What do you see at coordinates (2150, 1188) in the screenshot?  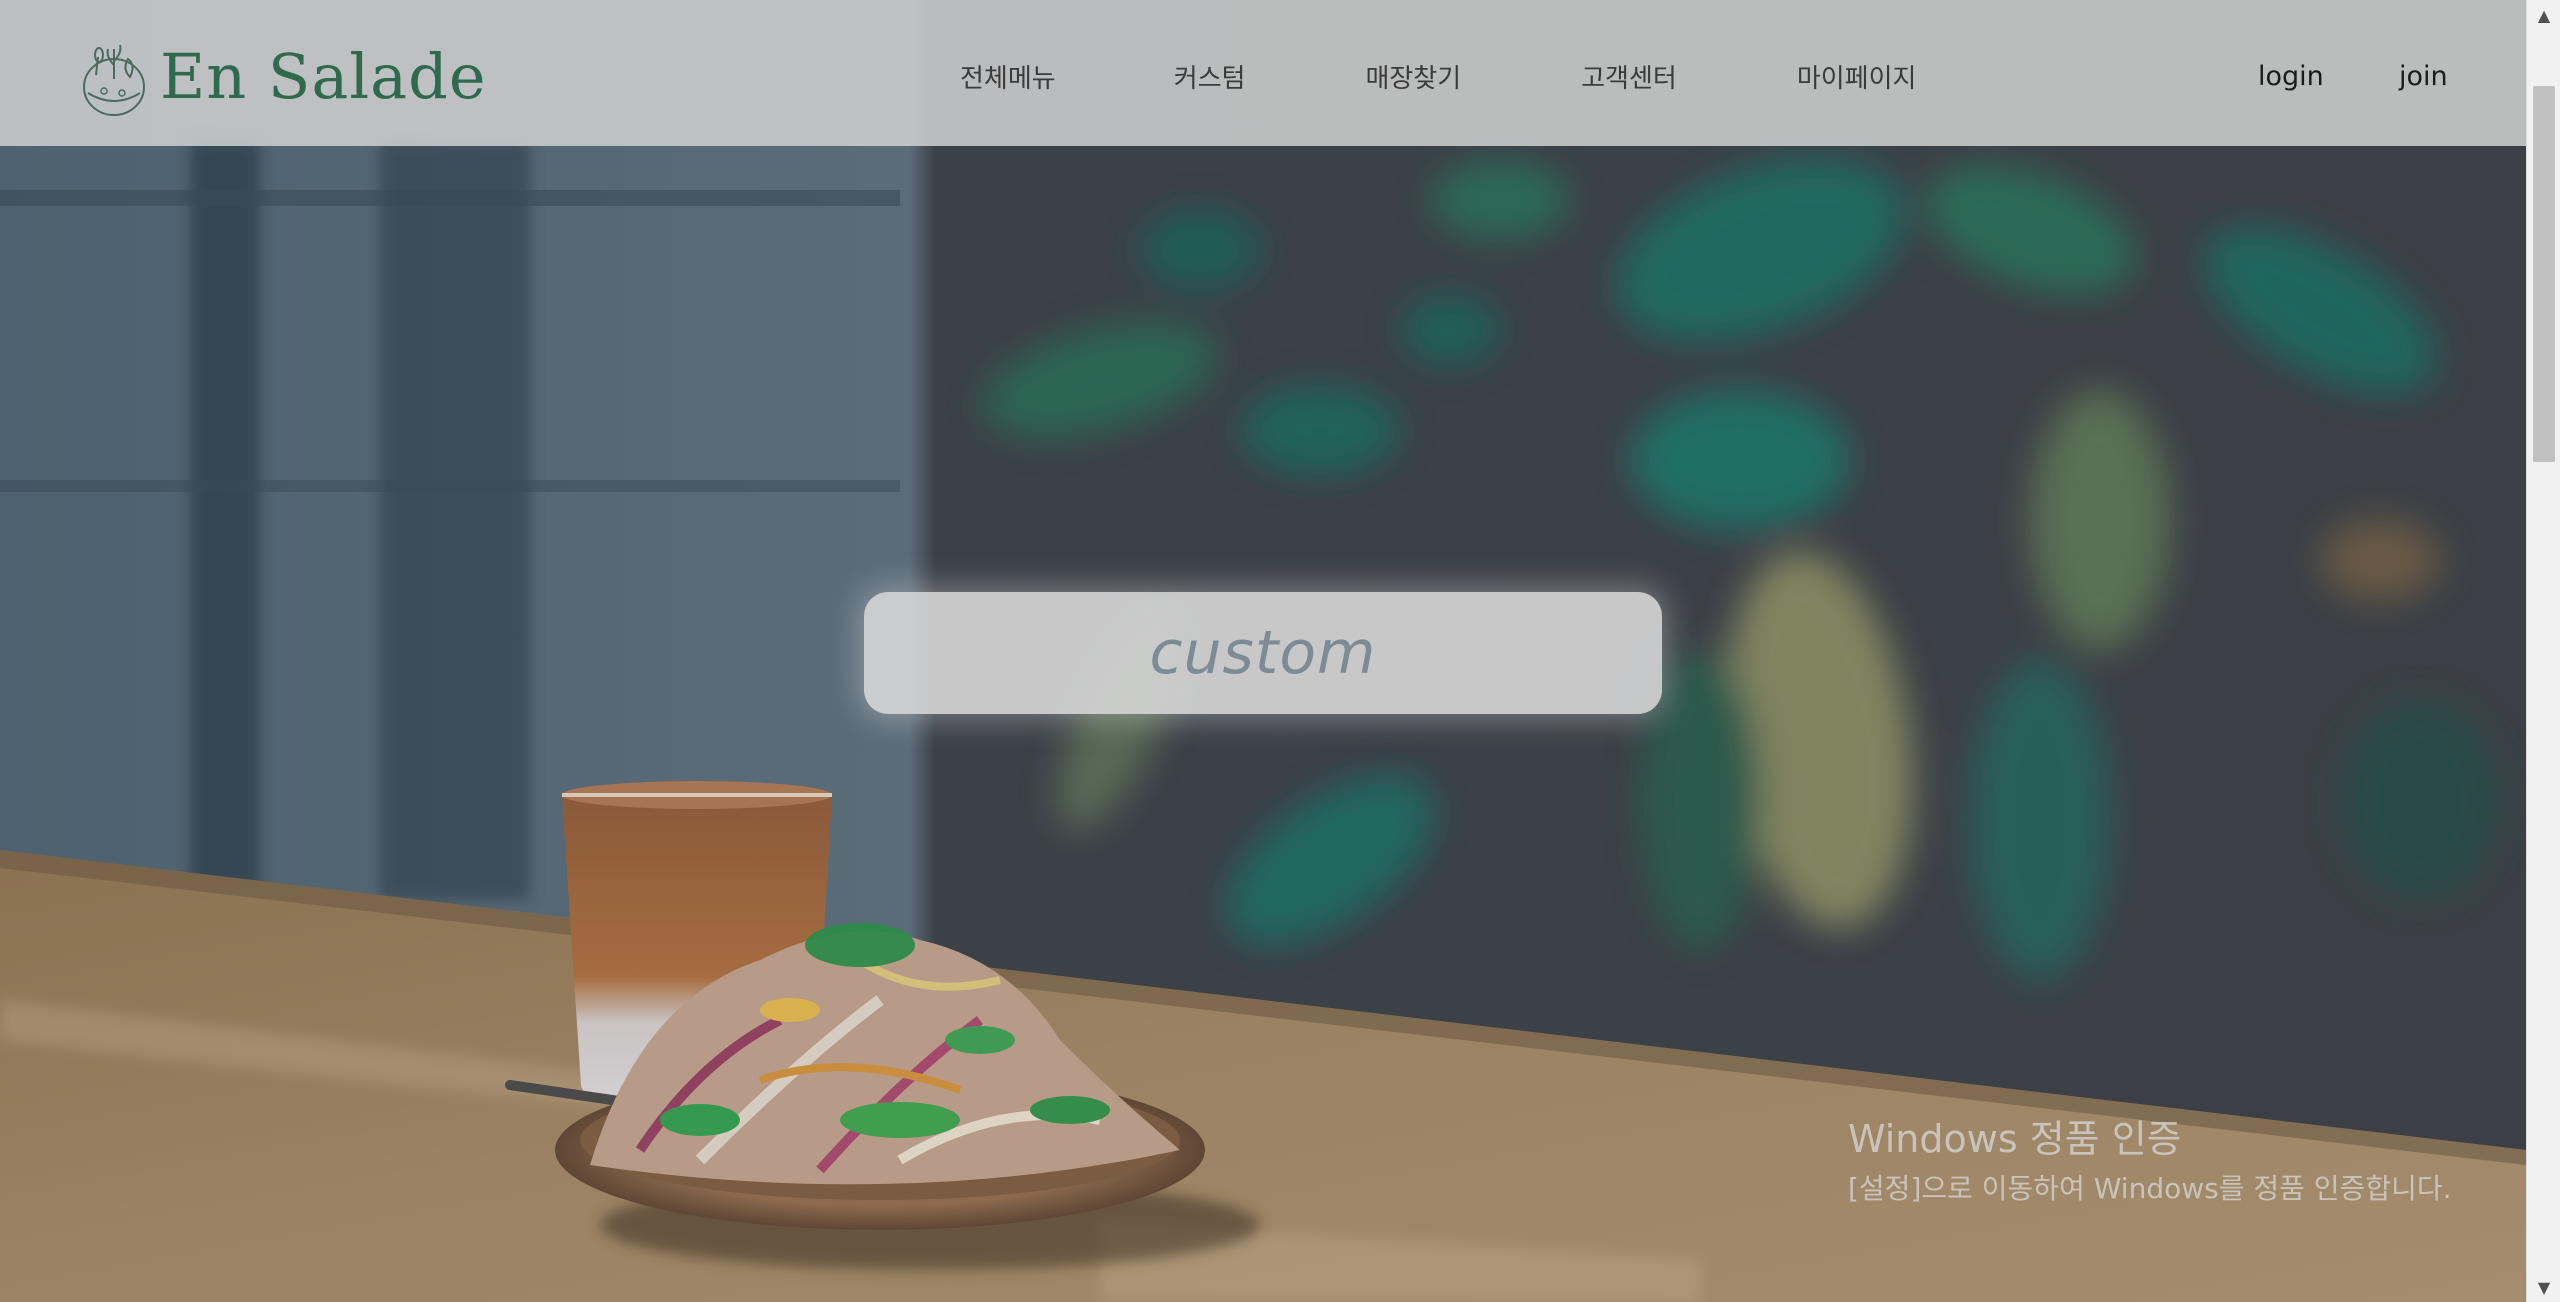 I see `watermark-body: [설정]으로 이동하여 Windows를 정품 인증합니다.` at bounding box center [2150, 1188].